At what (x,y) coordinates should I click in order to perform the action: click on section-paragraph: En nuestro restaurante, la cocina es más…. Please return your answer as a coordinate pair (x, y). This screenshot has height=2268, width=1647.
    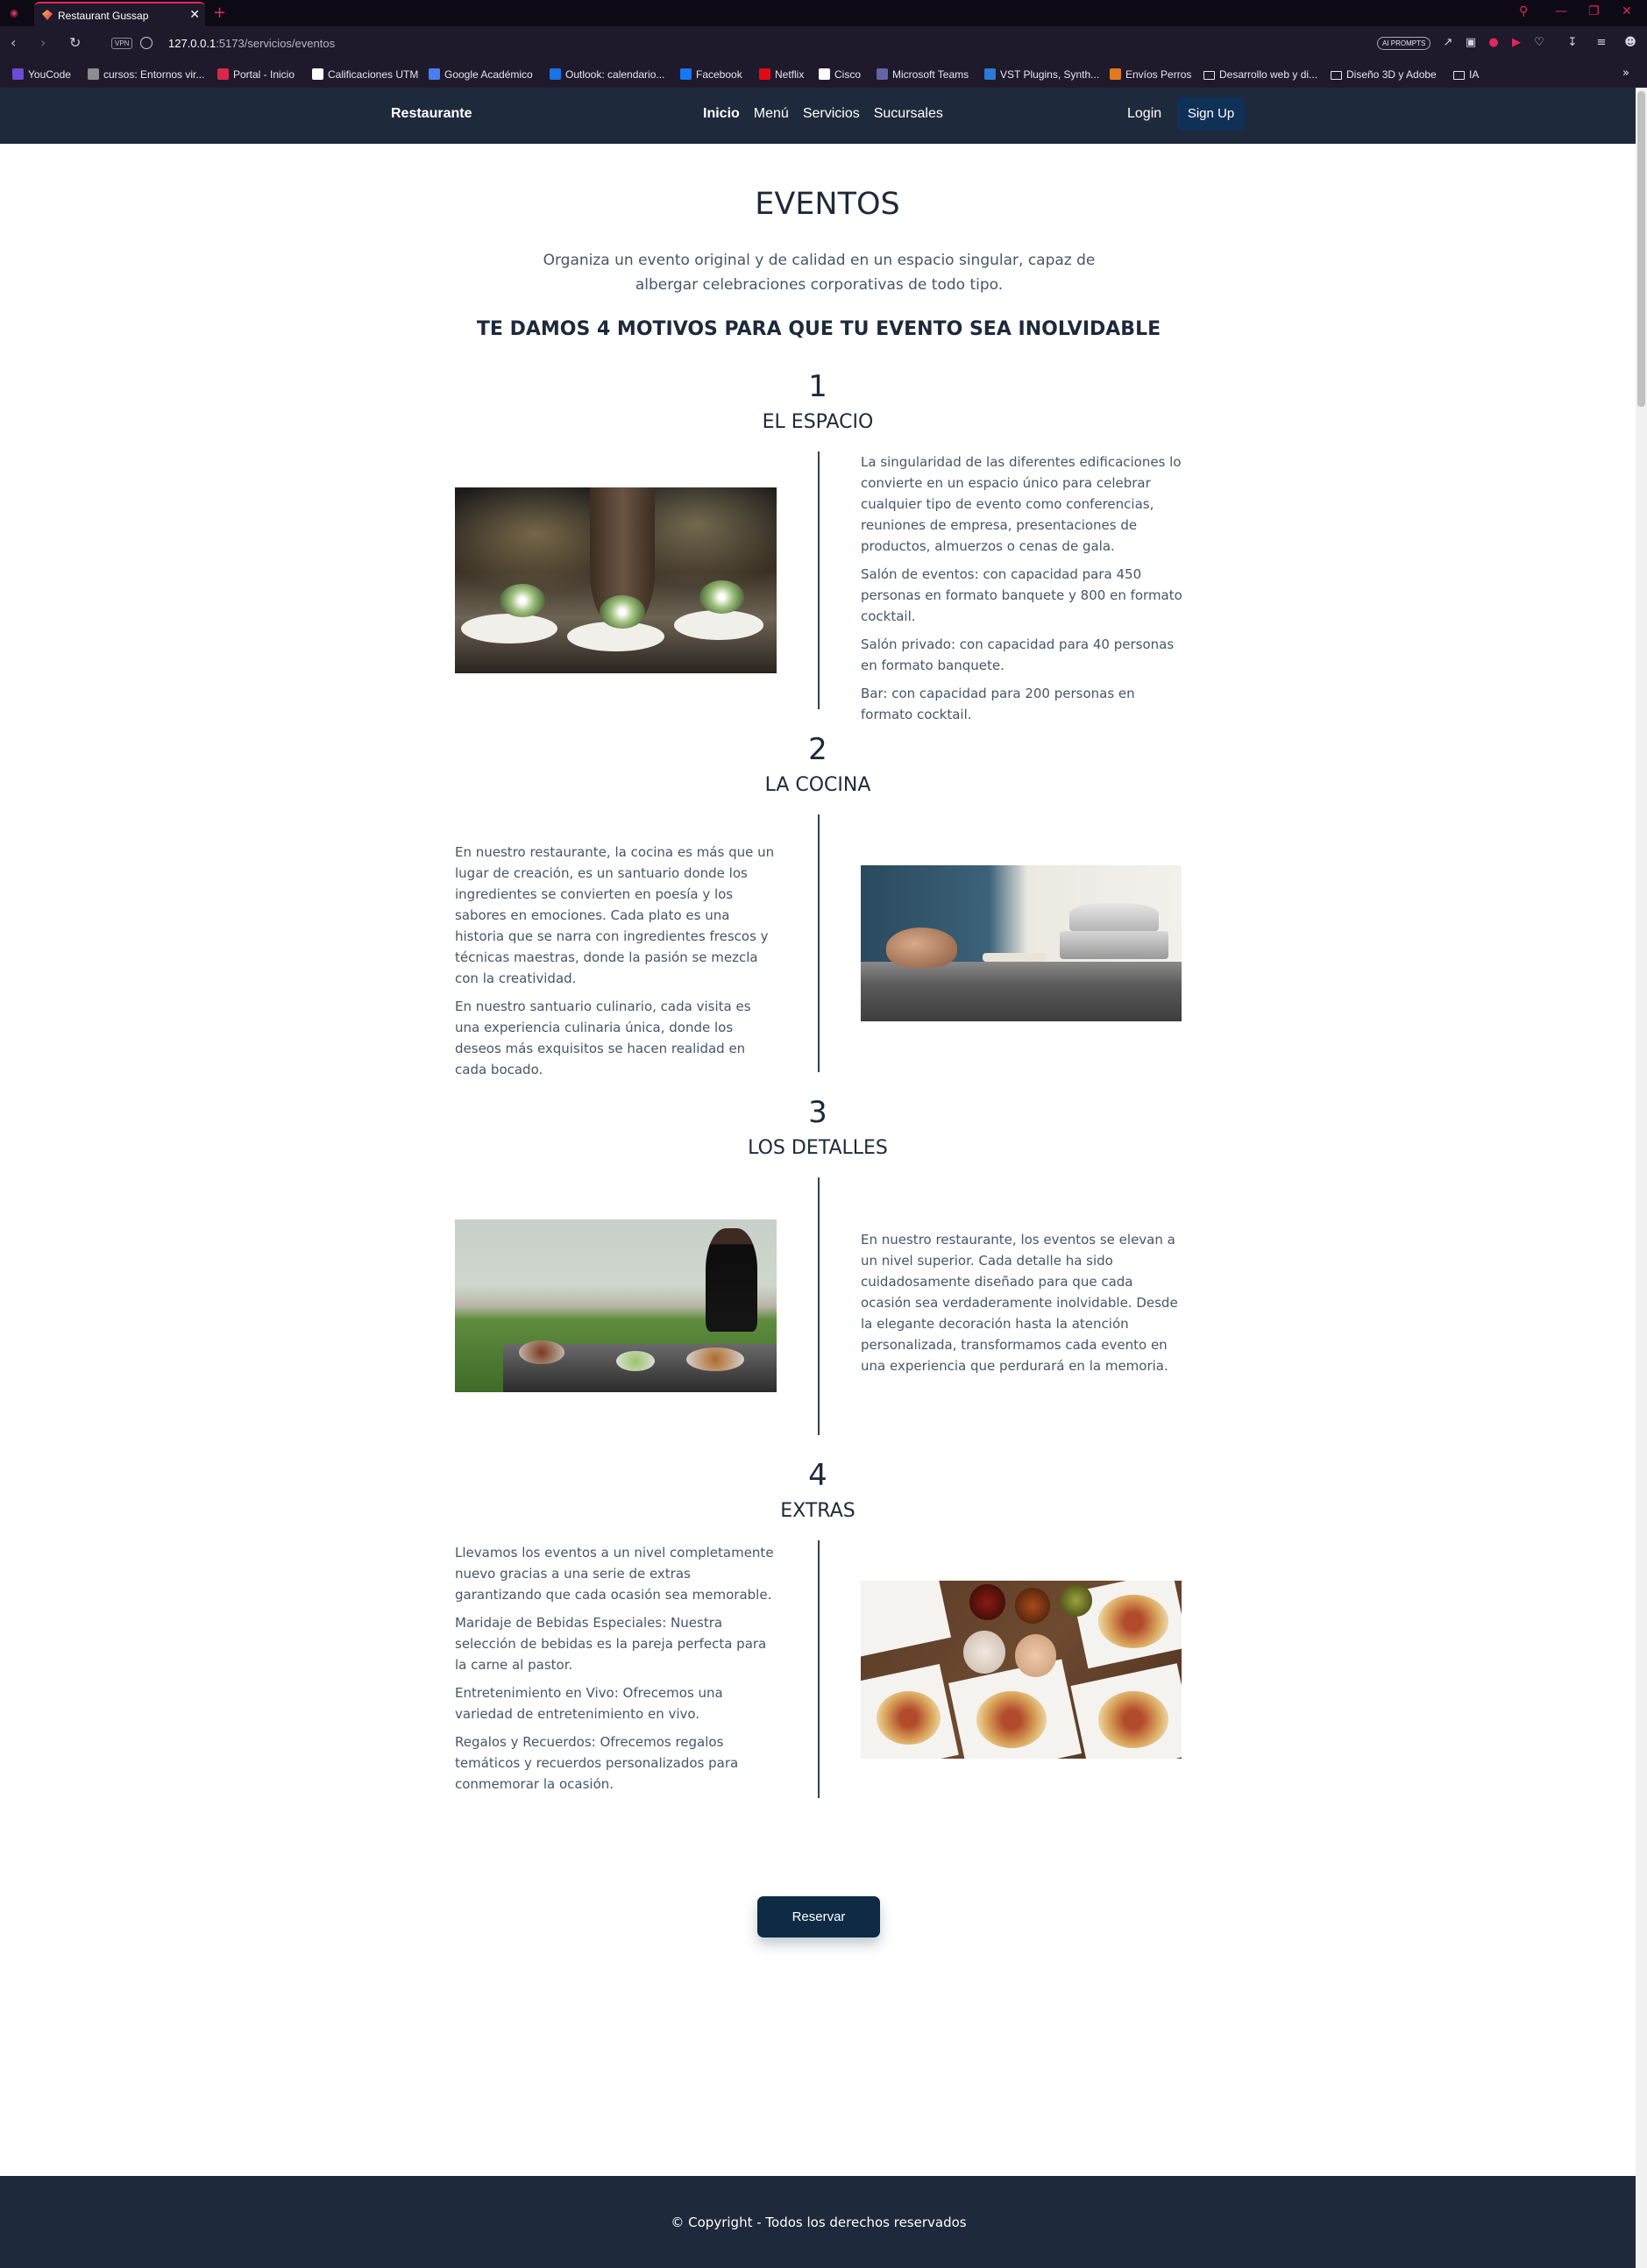
    Looking at the image, I should click on (615, 915).